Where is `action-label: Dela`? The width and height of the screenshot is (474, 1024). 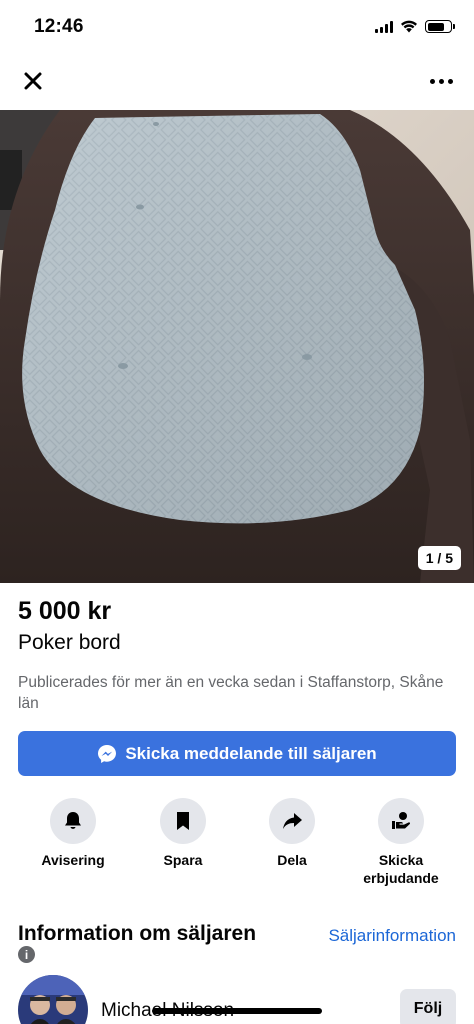 action-label: Dela is located at coordinates (292, 860).